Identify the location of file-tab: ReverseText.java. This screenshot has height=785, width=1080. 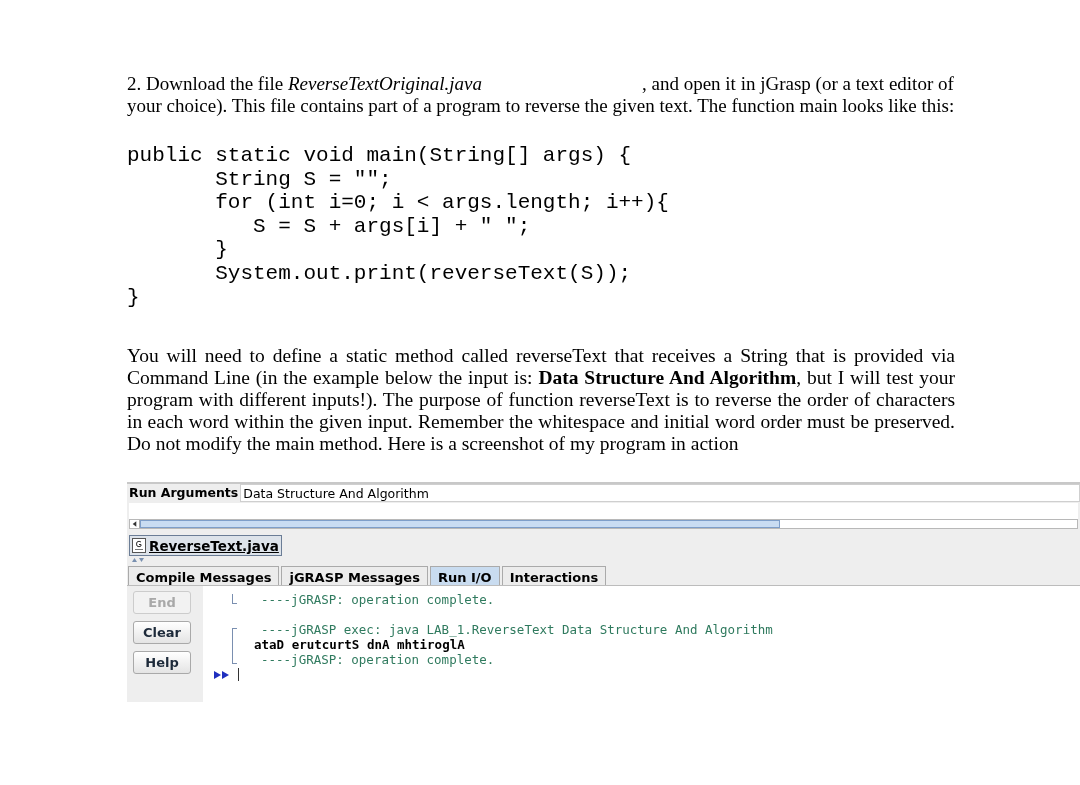
(205, 546).